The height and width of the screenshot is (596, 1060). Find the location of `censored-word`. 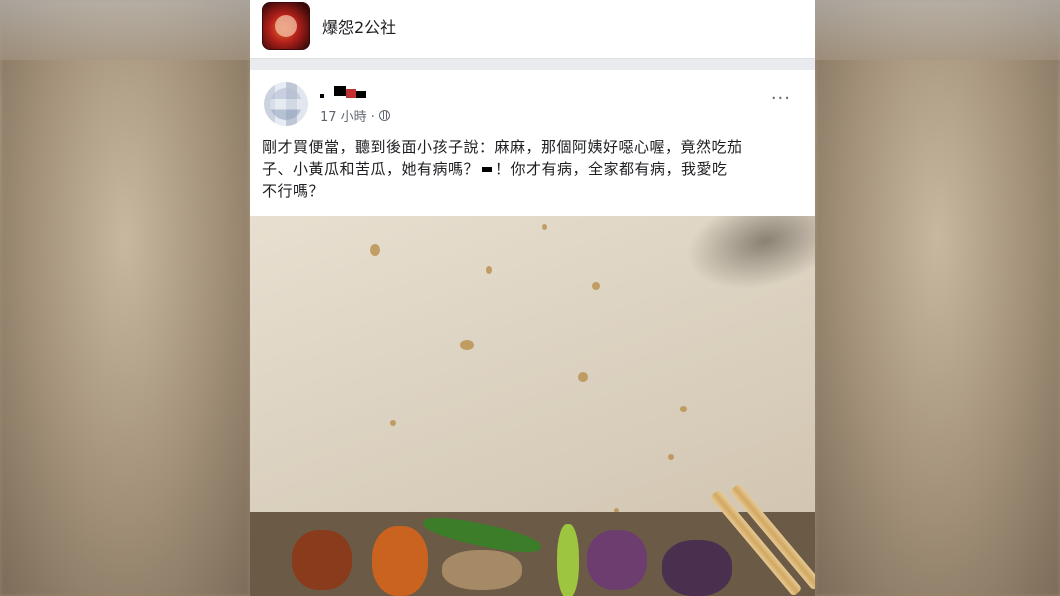

censored-word is located at coordinates (487, 169).